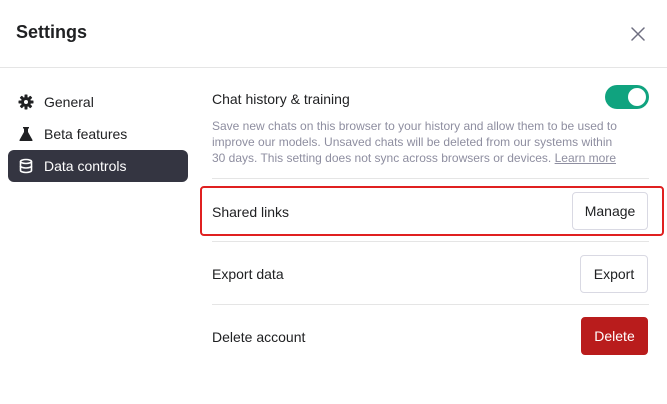  What do you see at coordinates (627, 97) in the screenshot?
I see `chat-history-toggle` at bounding box center [627, 97].